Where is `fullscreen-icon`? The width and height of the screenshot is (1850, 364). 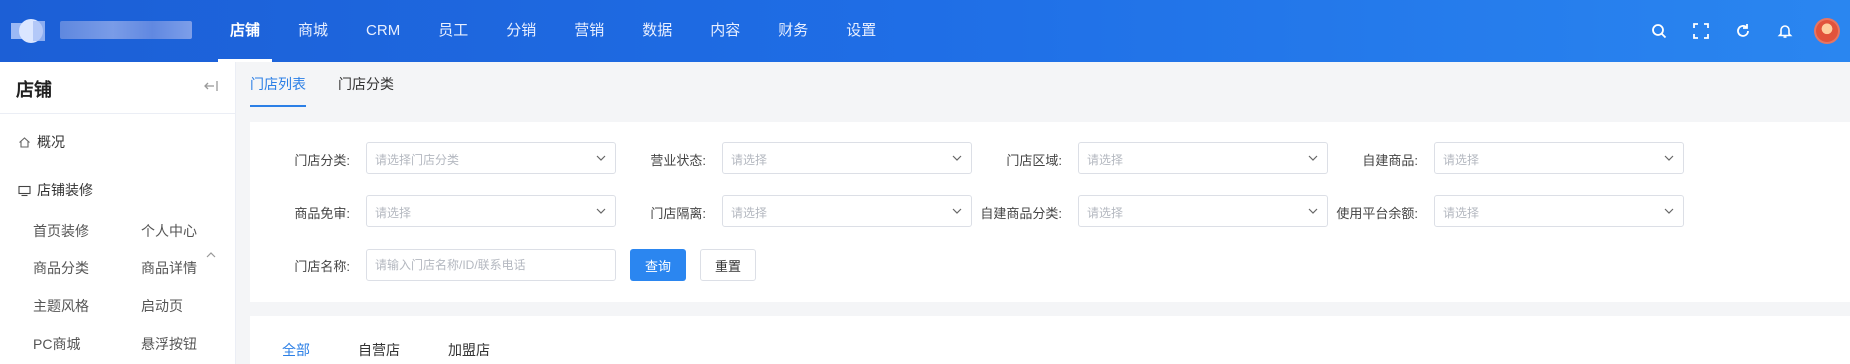
fullscreen-icon is located at coordinates (1701, 31).